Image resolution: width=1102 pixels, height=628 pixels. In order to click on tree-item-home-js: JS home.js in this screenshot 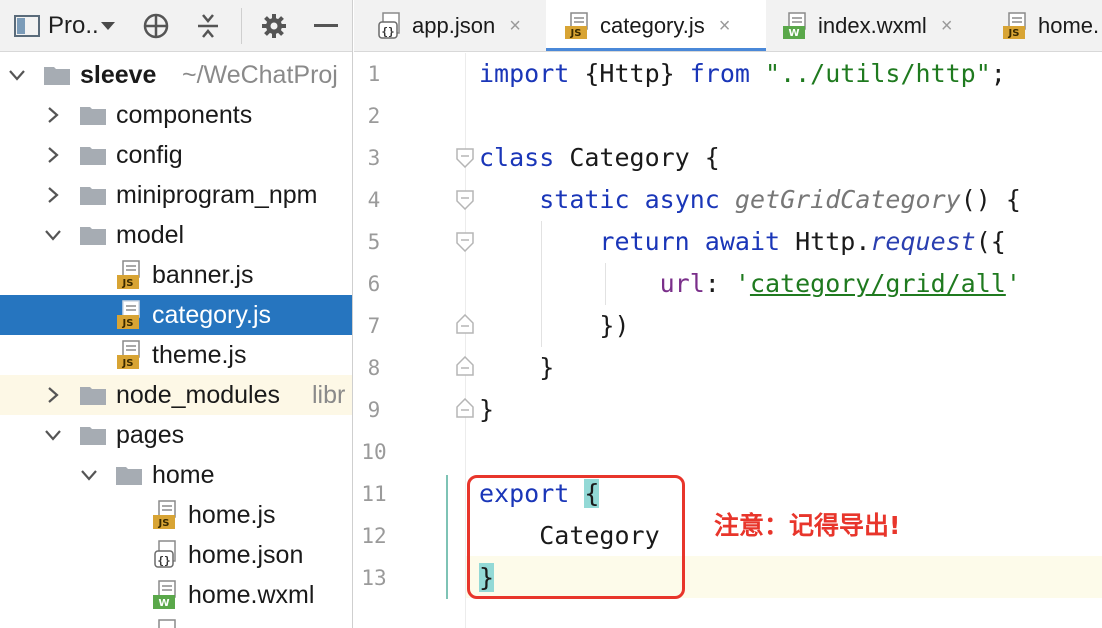, I will do `click(176, 515)`.